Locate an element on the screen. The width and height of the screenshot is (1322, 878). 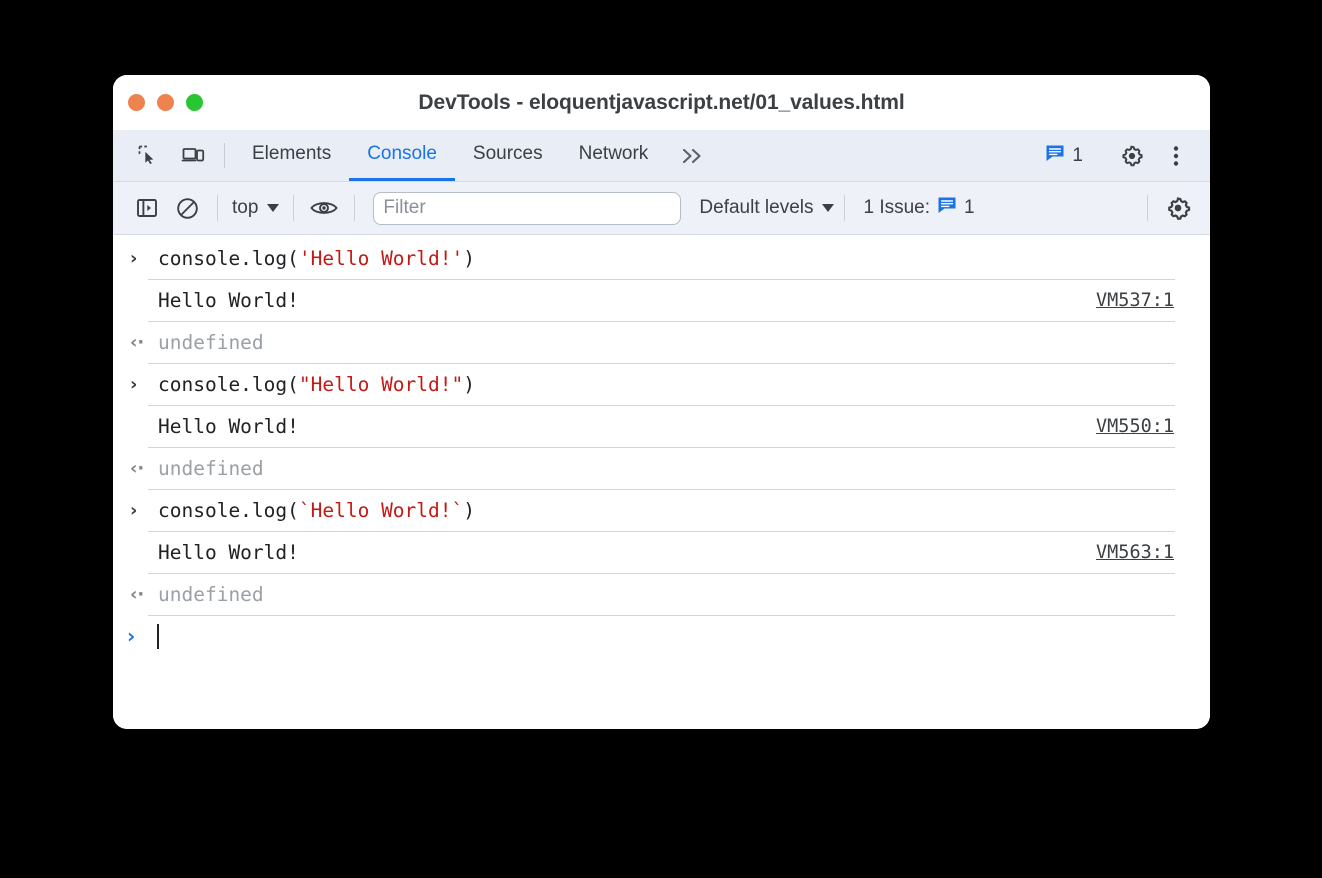
prompt-chevron-icon: › is located at coordinates (131, 636).